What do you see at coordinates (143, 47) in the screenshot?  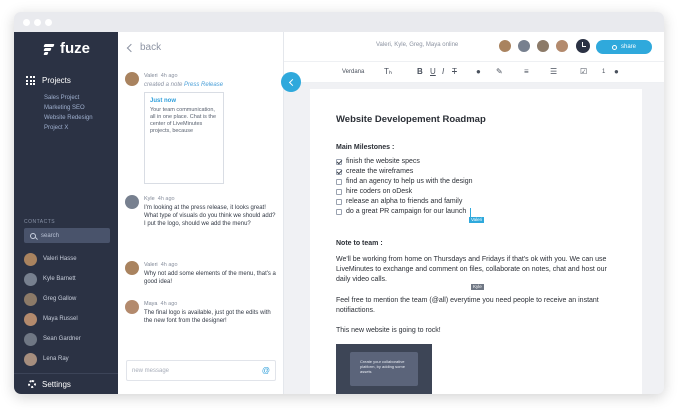 I see `back-button: back` at bounding box center [143, 47].